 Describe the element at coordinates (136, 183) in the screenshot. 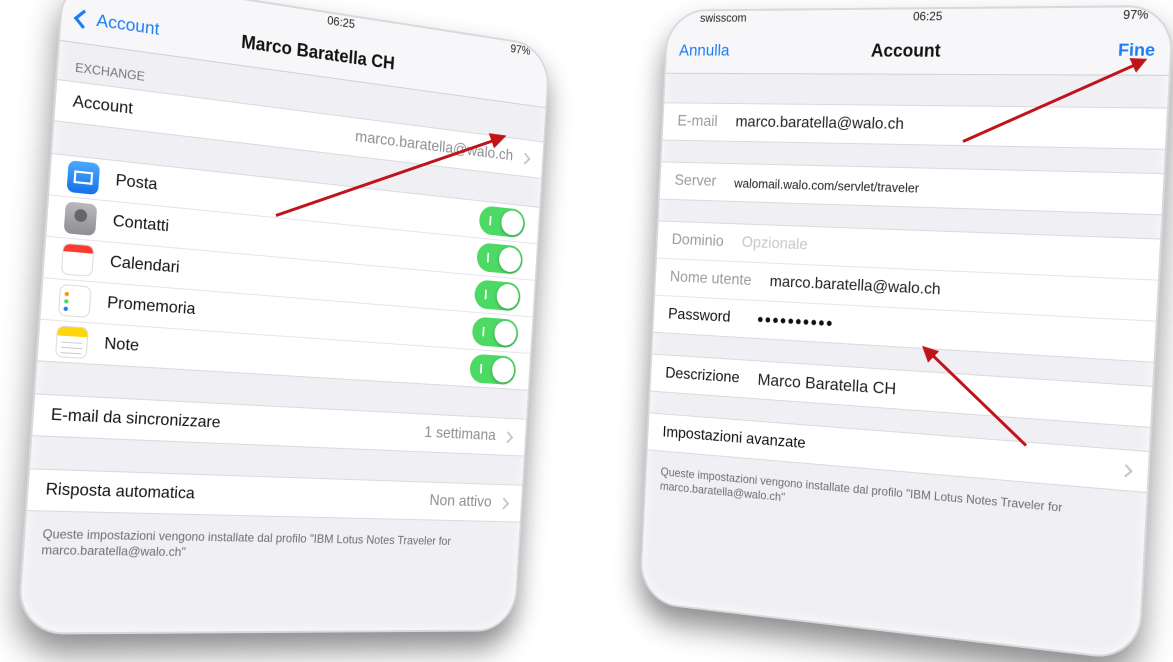

I see `service-label: Posta` at that location.